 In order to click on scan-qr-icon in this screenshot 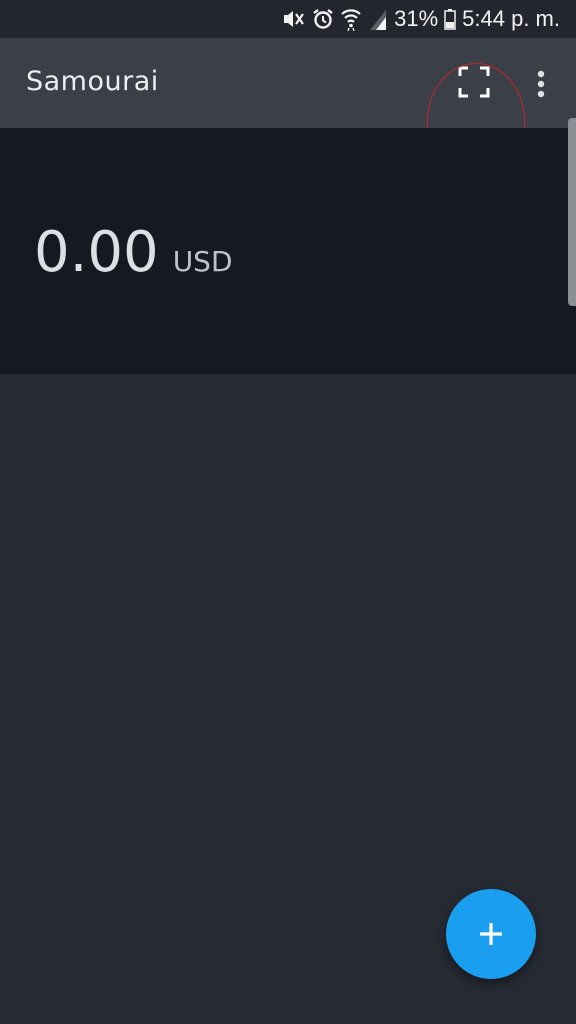, I will do `click(474, 82)`.